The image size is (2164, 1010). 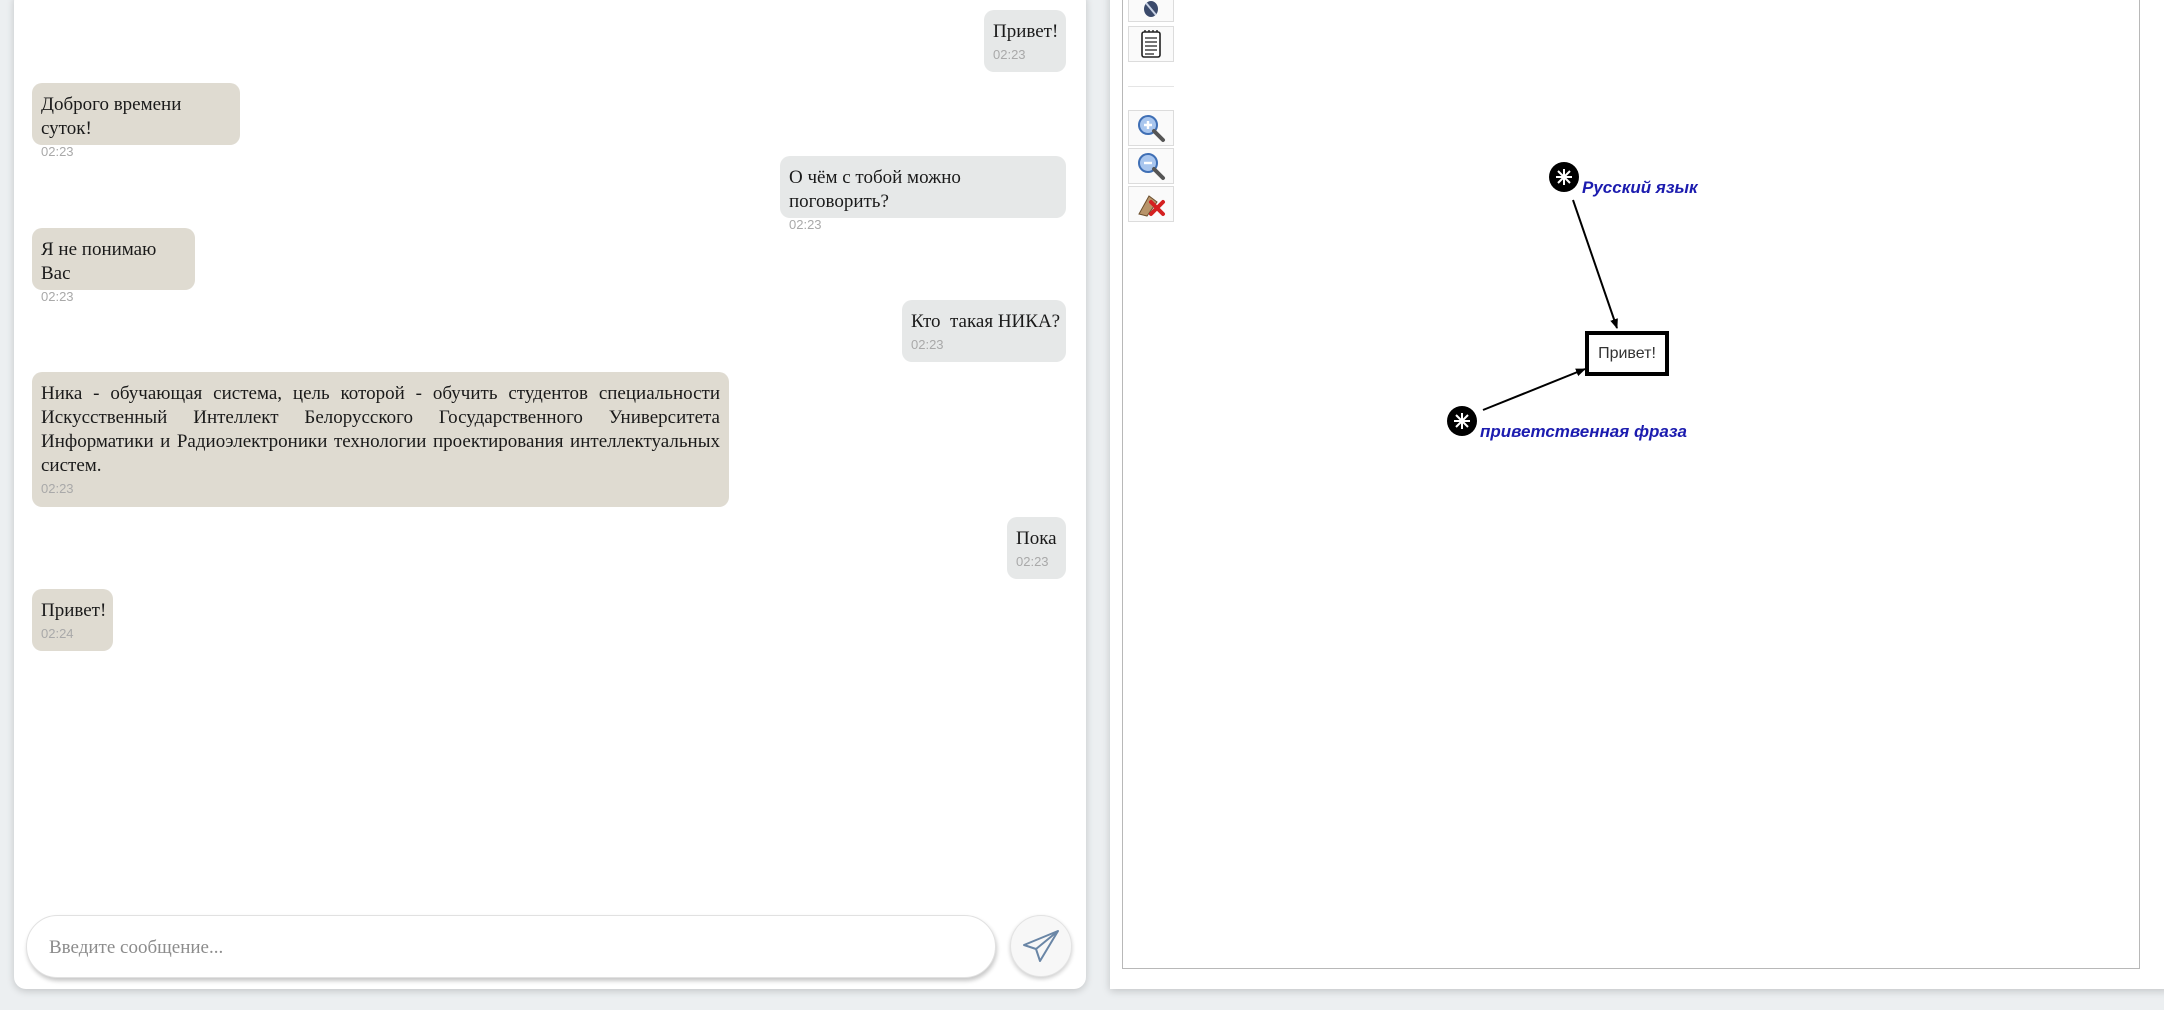 What do you see at coordinates (1532, 299) in the screenshot?
I see `graph-edges` at bounding box center [1532, 299].